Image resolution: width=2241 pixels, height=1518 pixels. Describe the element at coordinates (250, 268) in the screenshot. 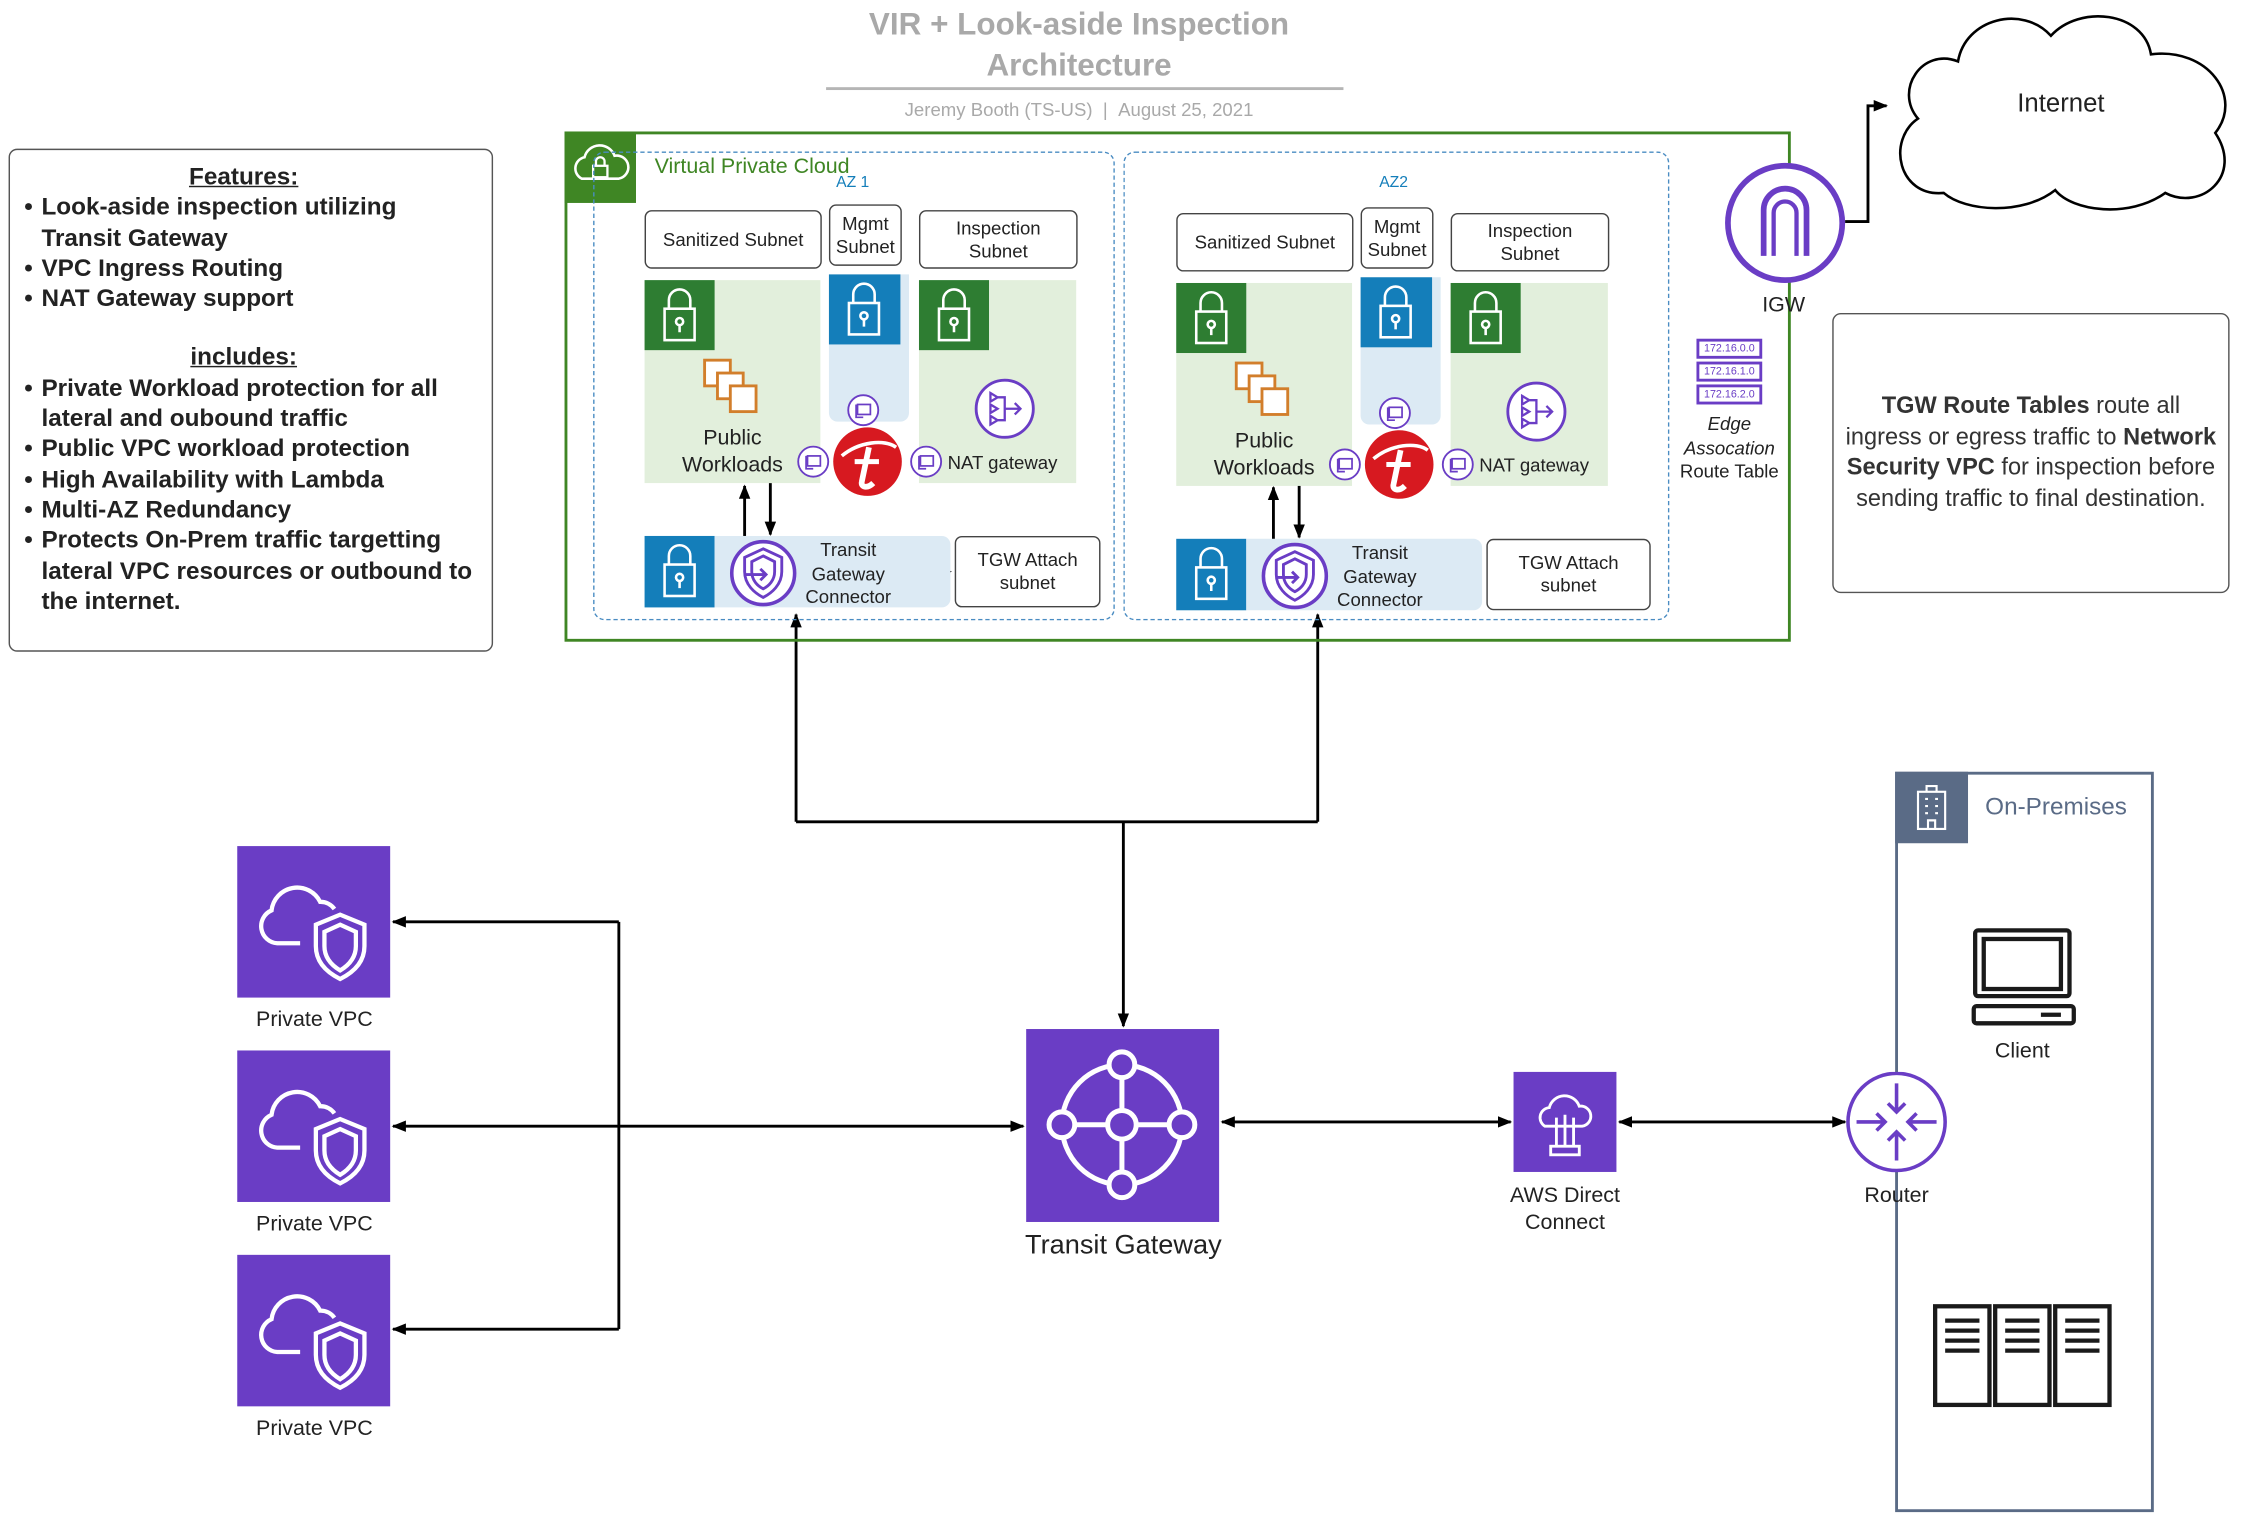

I see `feature-item: VPC Ingress Routing` at that location.